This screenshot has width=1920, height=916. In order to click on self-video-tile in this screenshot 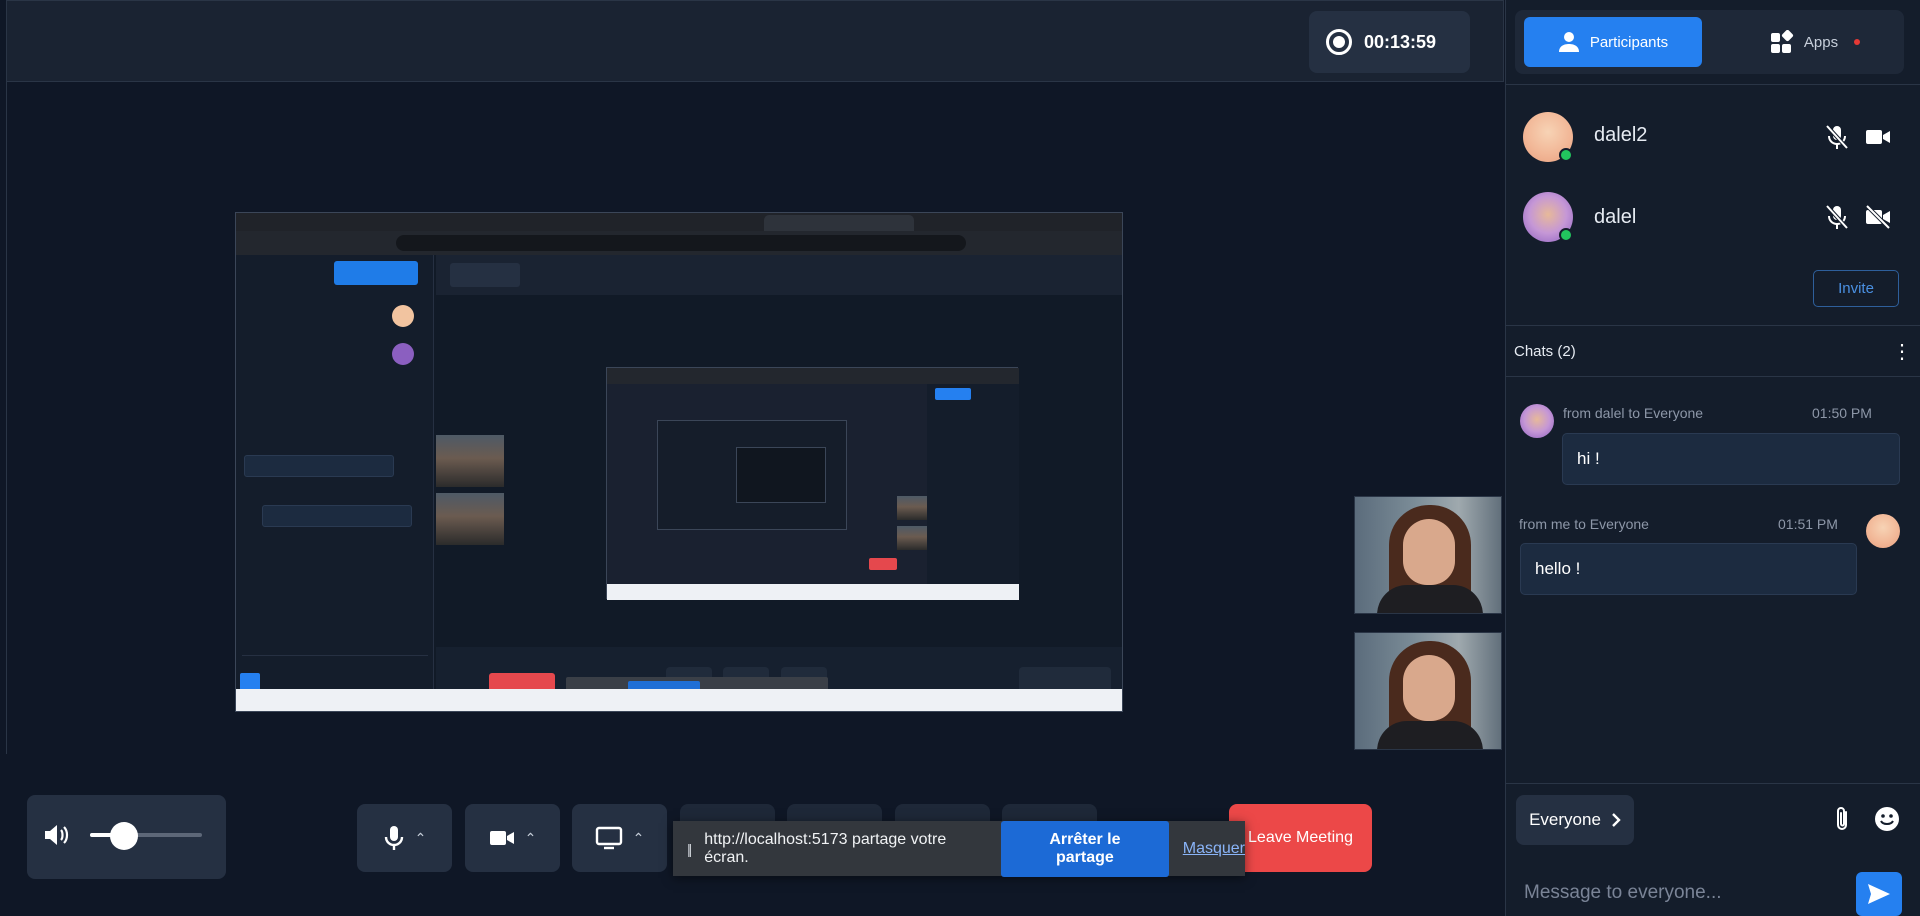, I will do `click(1428, 691)`.